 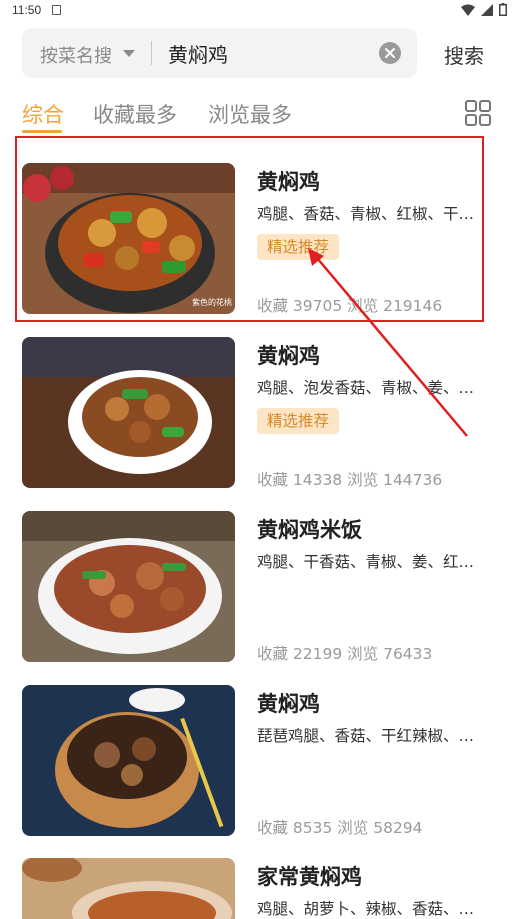 What do you see at coordinates (340, 828) in the screenshot?
I see `recipe-stats: 收藏 8535 浏览 58294` at bounding box center [340, 828].